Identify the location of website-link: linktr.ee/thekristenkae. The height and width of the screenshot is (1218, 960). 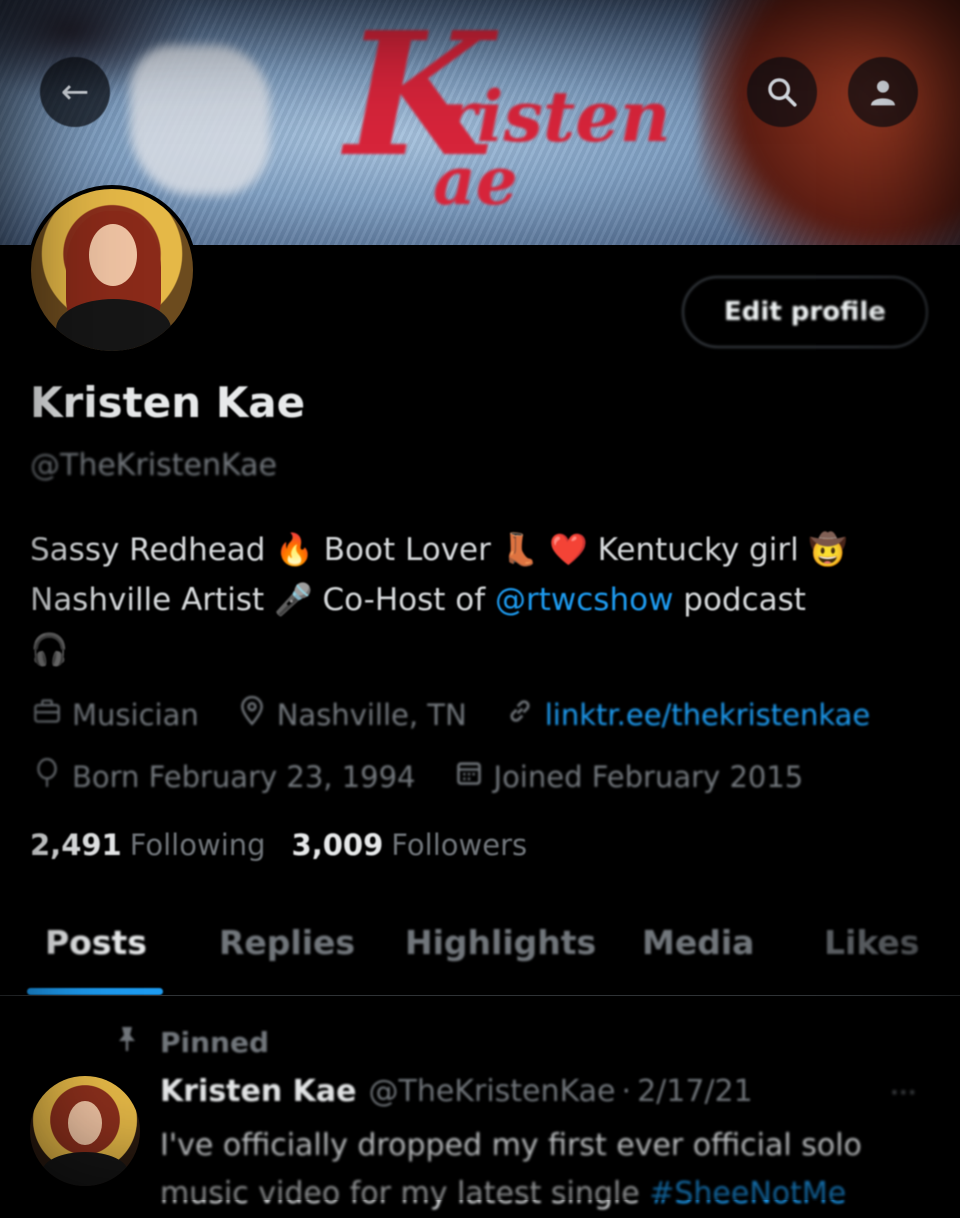
(708, 715).